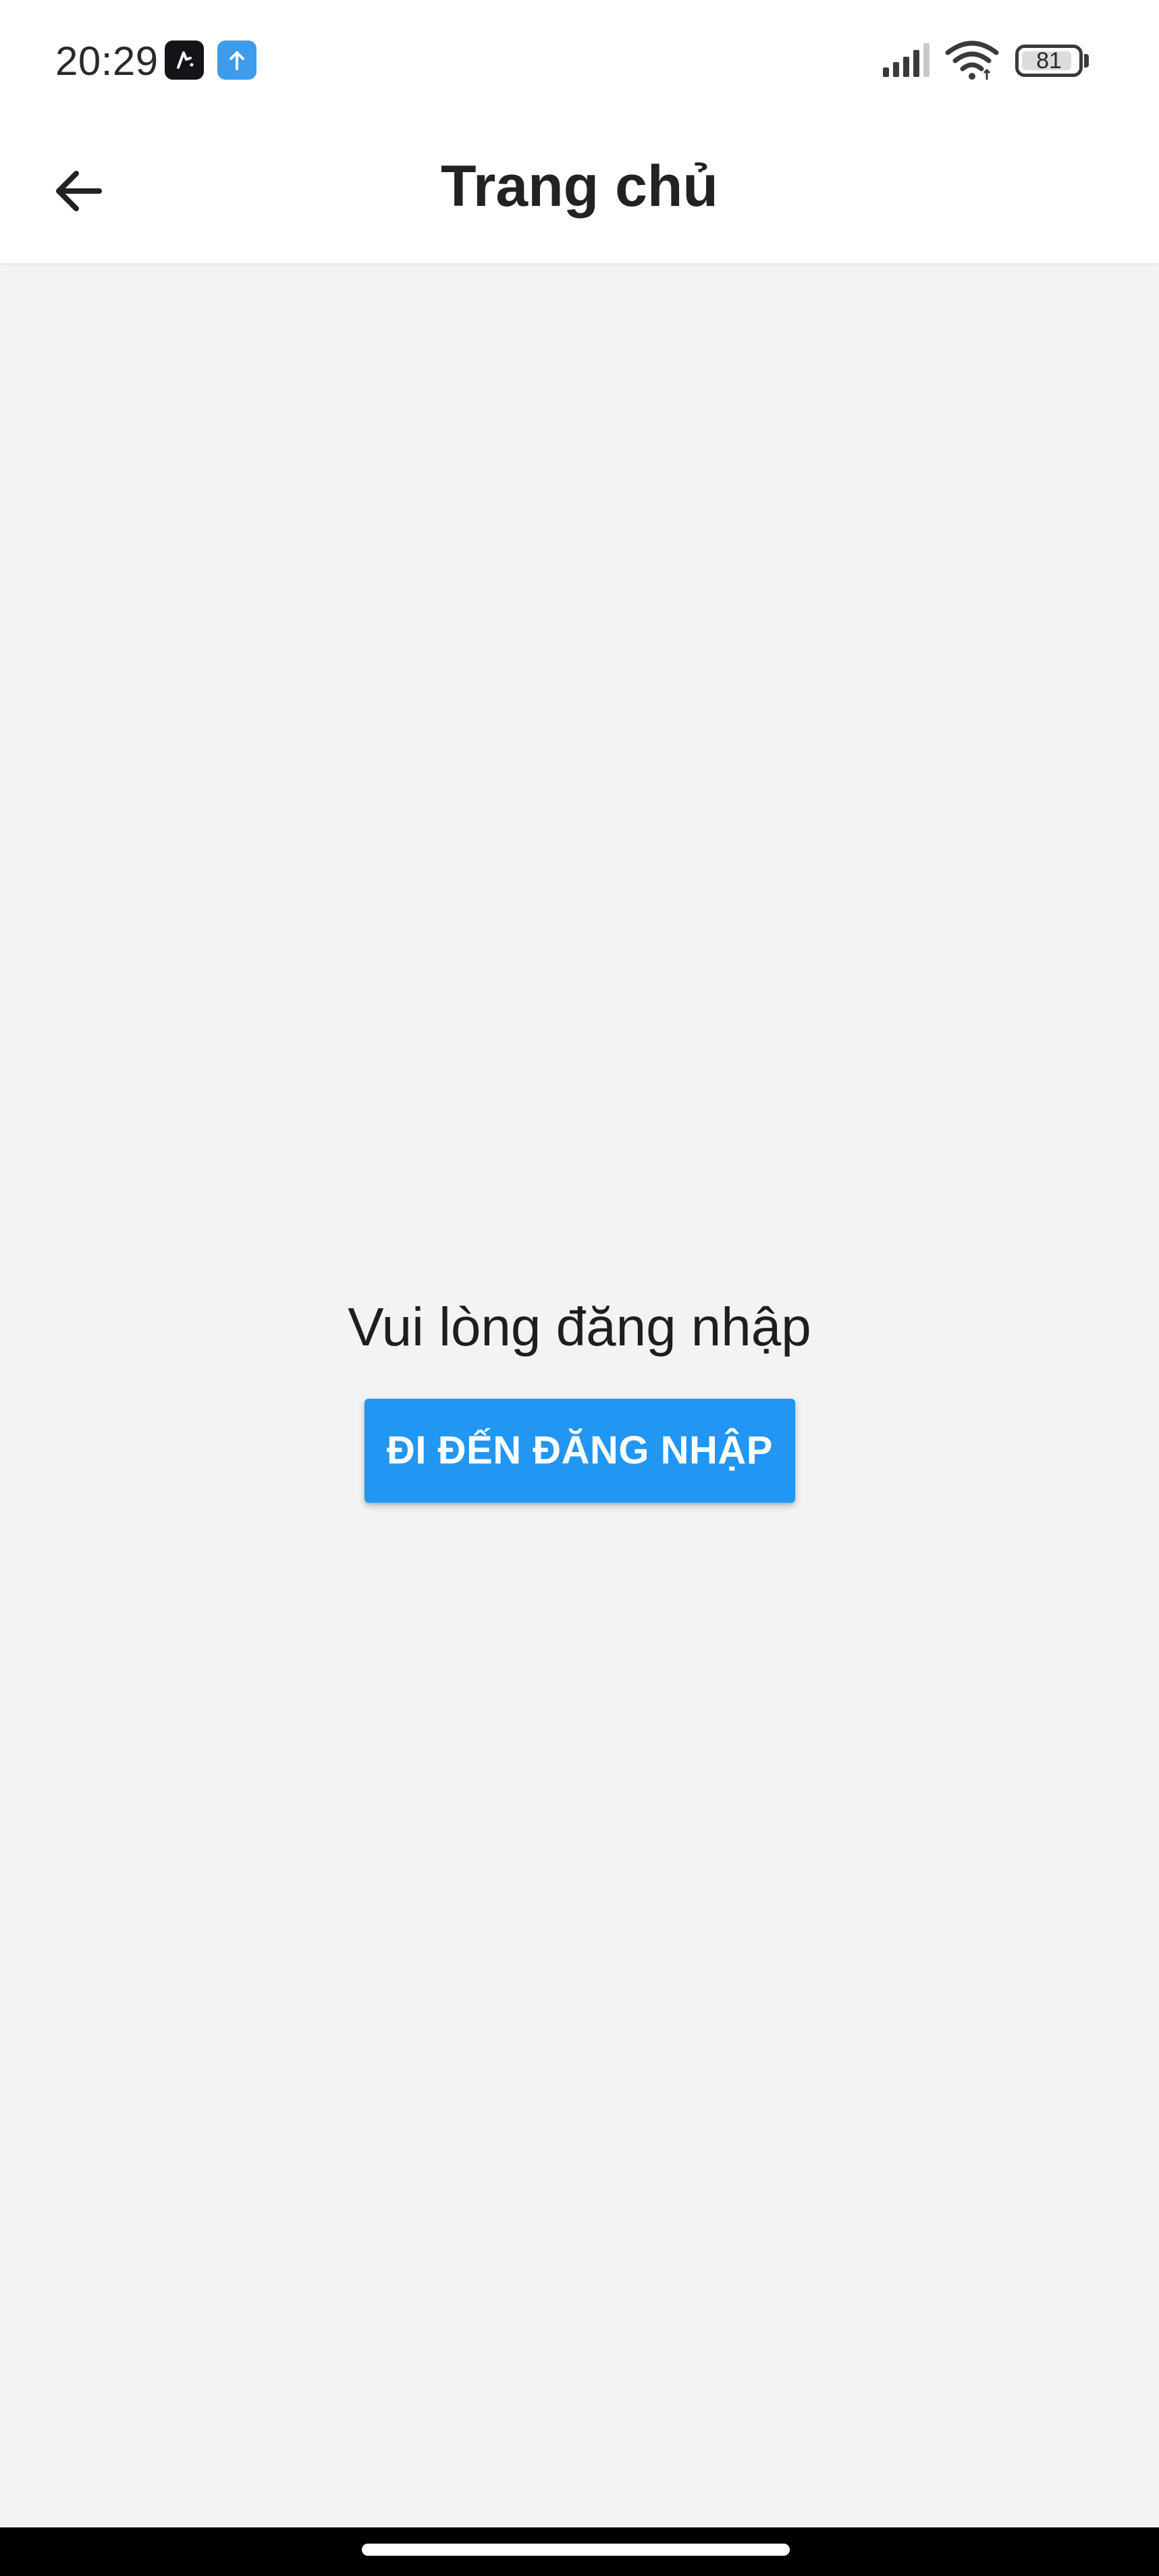 The width and height of the screenshot is (1159, 2576). I want to click on status-time: 20:29, so click(107, 61).